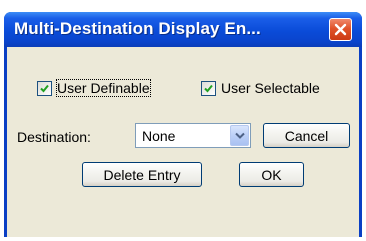 The image size is (366, 241). Describe the element at coordinates (54, 137) in the screenshot. I see `destination-label: Destination:` at that location.